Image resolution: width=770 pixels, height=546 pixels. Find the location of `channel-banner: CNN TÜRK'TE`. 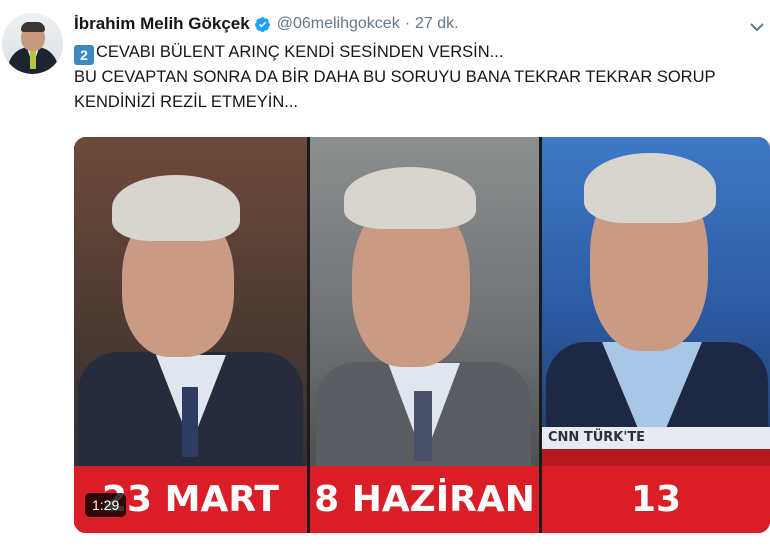

channel-banner: CNN TÜRK'TE is located at coordinates (656, 438).